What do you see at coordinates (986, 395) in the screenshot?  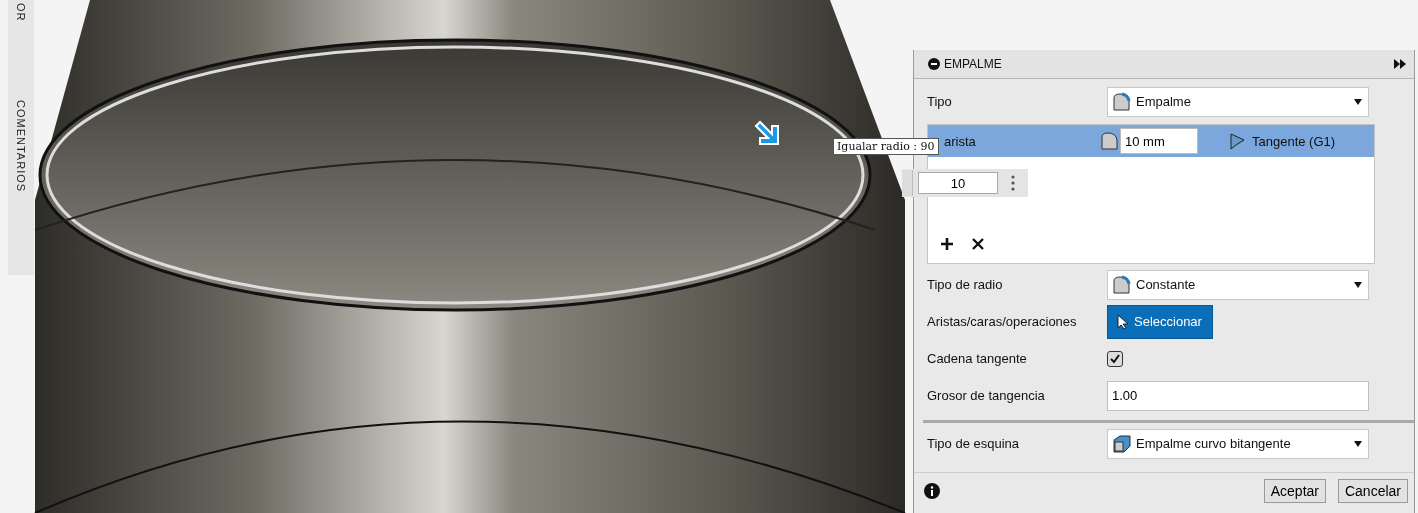 I see `field-label: Grosor de tangencia` at bounding box center [986, 395].